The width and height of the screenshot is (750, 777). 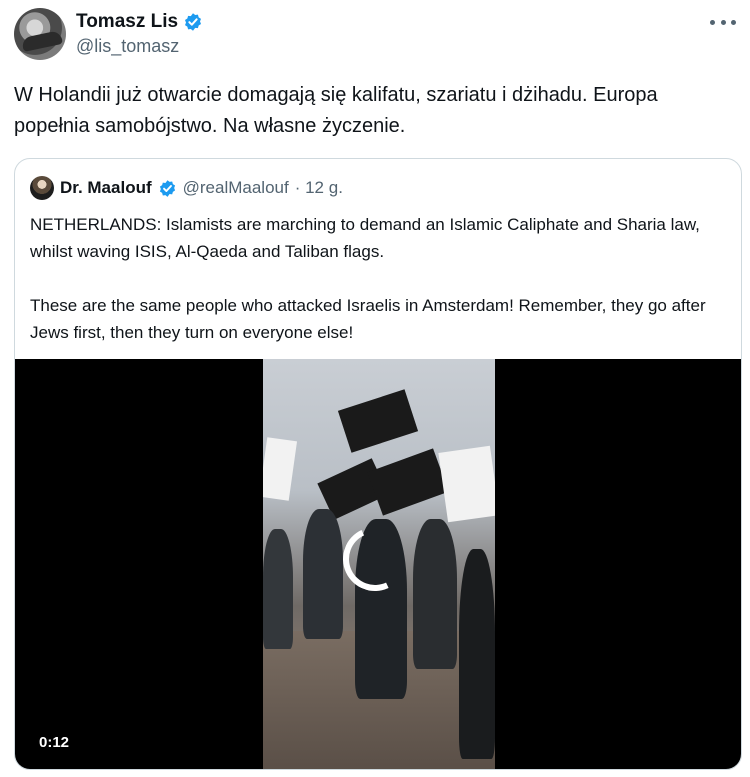 What do you see at coordinates (127, 46) in the screenshot?
I see `author-handle: @lis_tomasz` at bounding box center [127, 46].